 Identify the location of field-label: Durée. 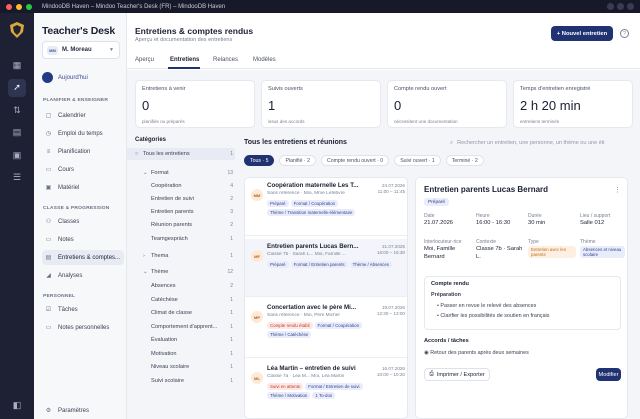
(535, 216).